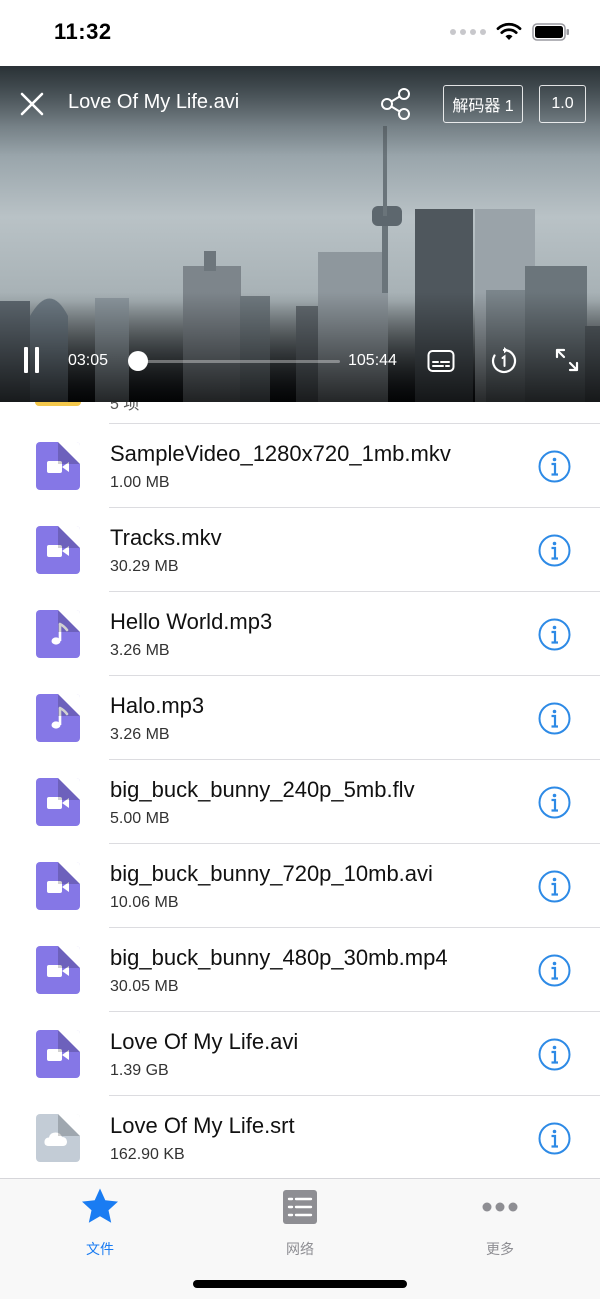 This screenshot has width=600, height=1299. Describe the element at coordinates (483, 104) in the screenshot. I see `decoder-button: 解码器 1` at that location.